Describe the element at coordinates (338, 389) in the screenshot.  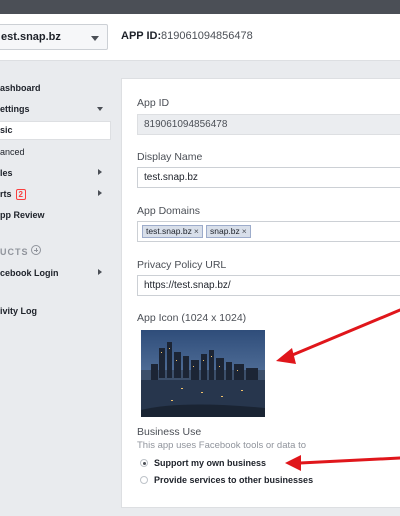
I see `annotation-arrows` at that location.